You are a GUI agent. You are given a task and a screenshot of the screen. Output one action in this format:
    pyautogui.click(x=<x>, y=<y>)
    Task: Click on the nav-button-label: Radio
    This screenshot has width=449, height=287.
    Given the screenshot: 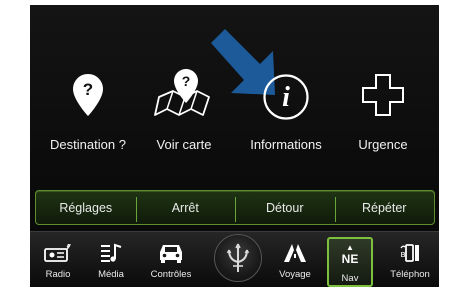 What is the action you would take?
    pyautogui.click(x=58, y=274)
    